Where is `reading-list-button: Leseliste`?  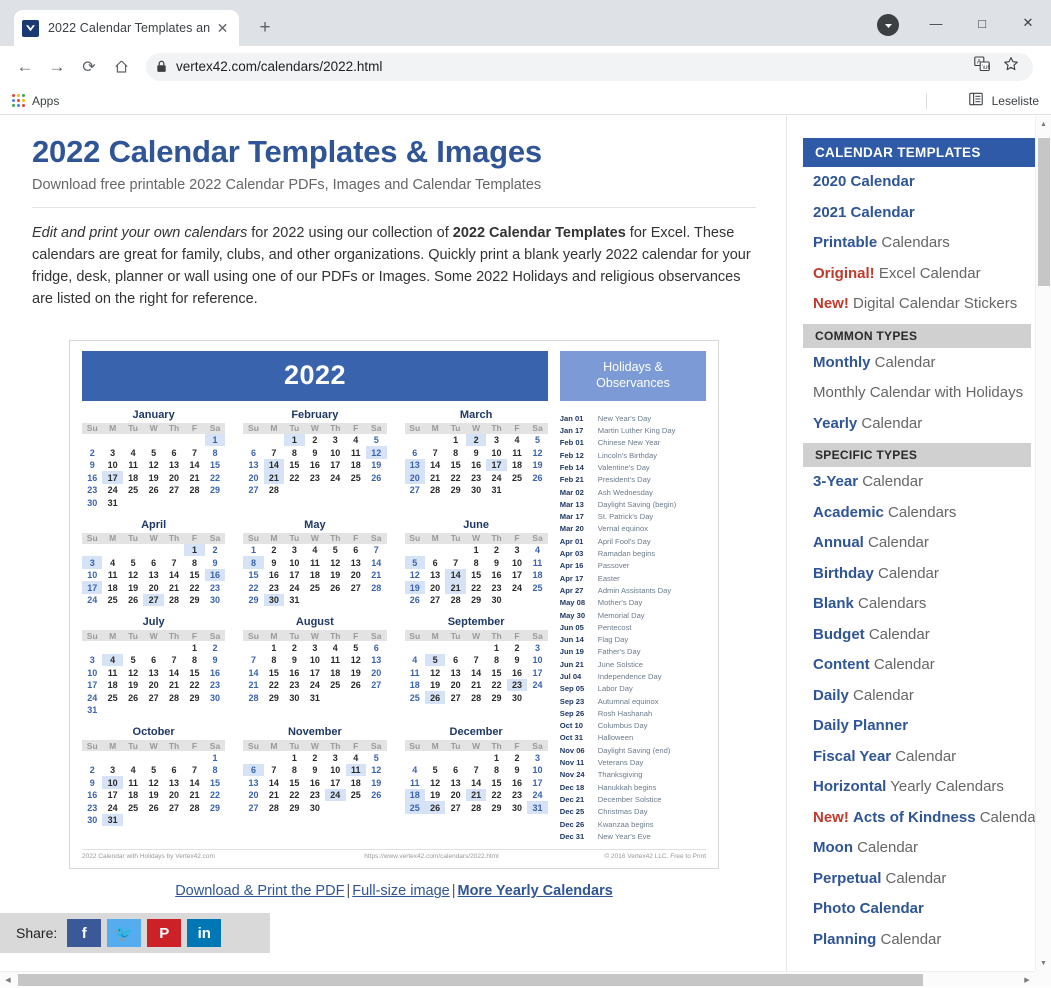 reading-list-button: Leseliste is located at coordinates (1003, 100).